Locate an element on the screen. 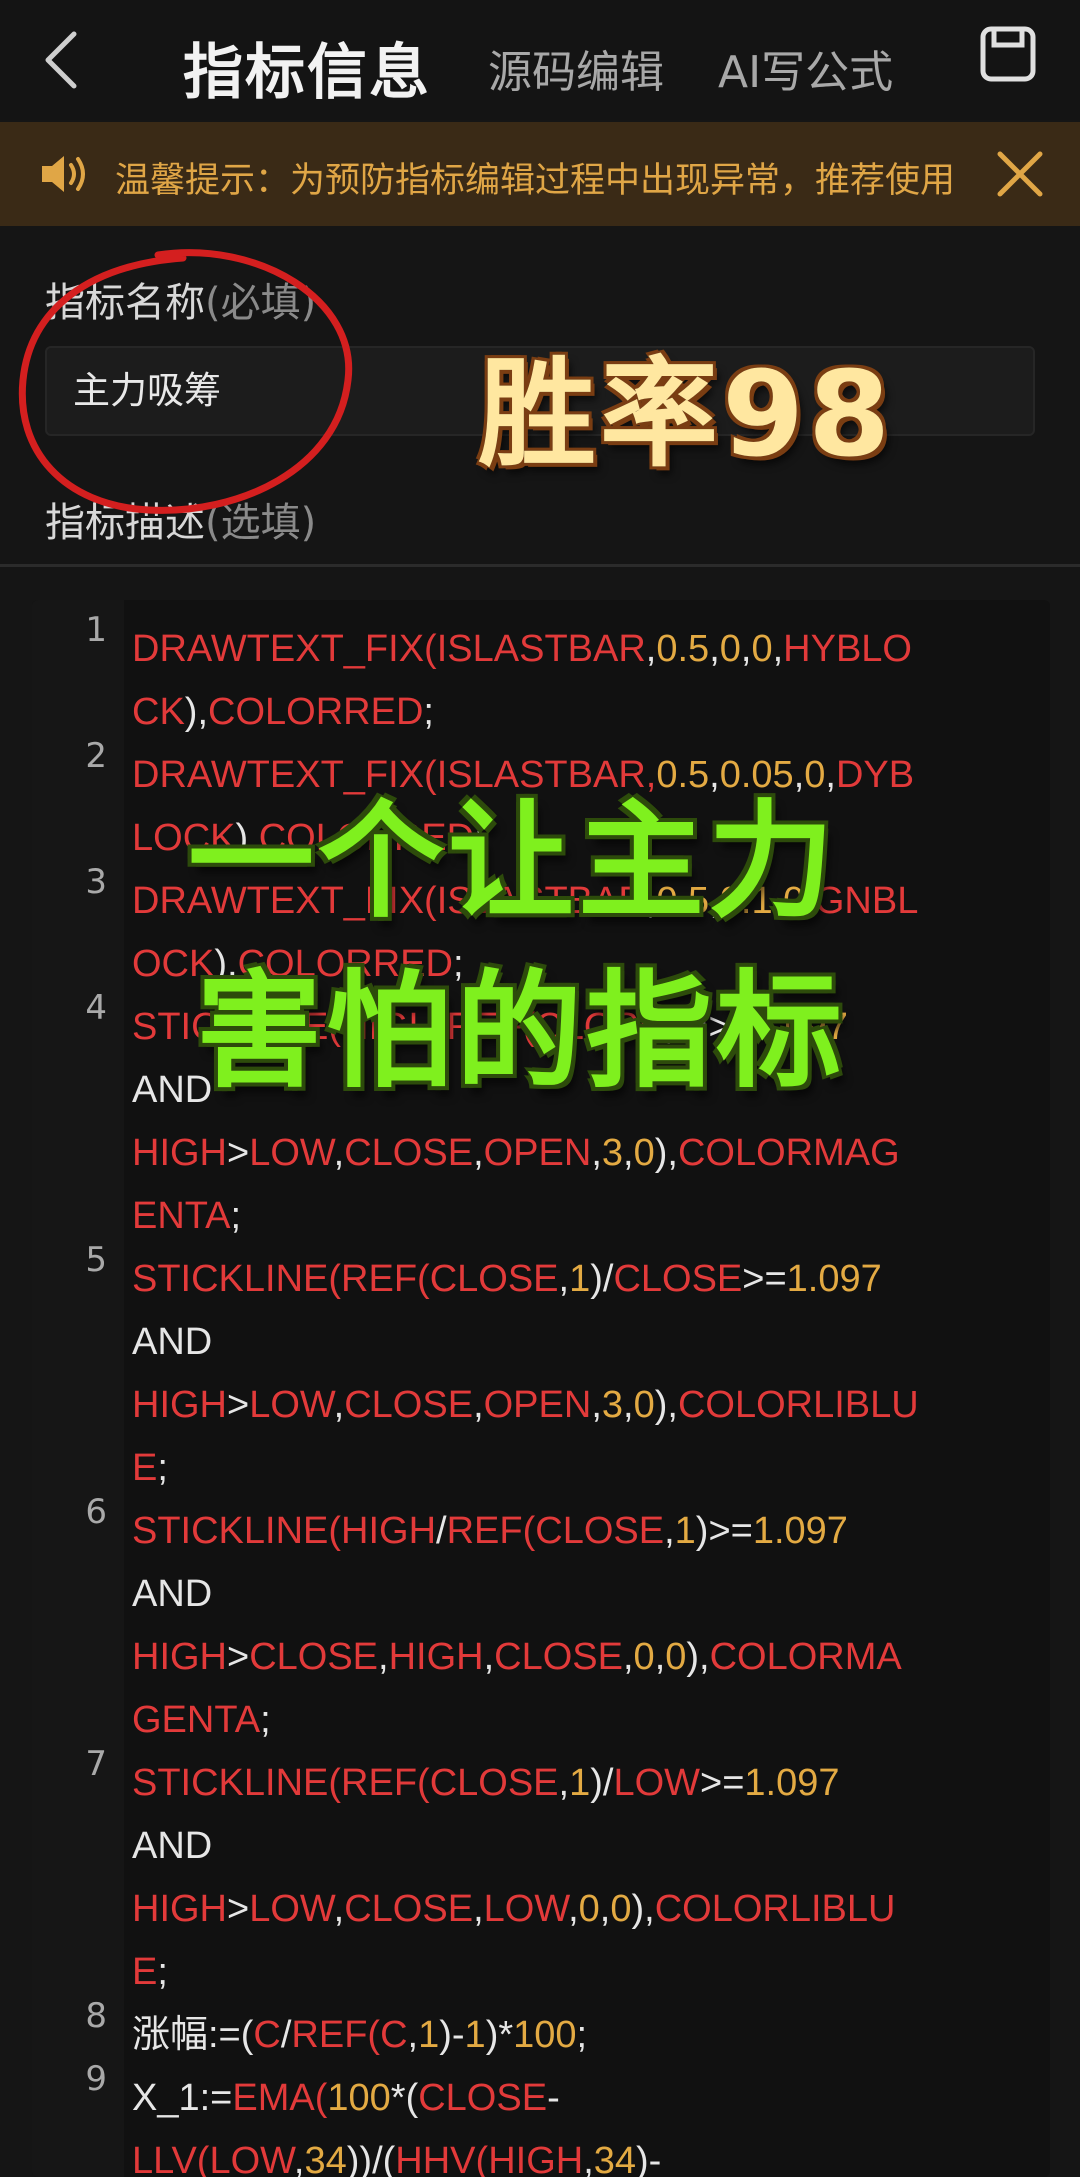 The width and height of the screenshot is (1080, 2177). code-token: )/ is located at coordinates (602, 1279).